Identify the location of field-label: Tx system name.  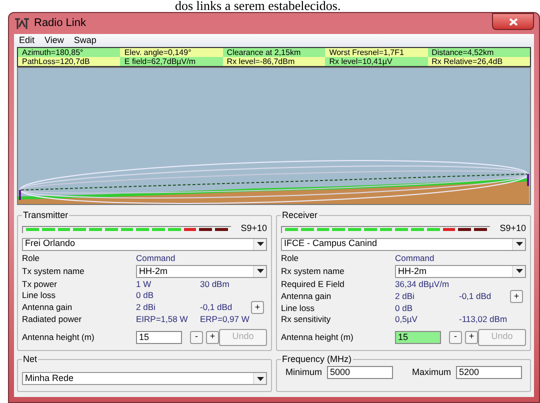
(54, 271).